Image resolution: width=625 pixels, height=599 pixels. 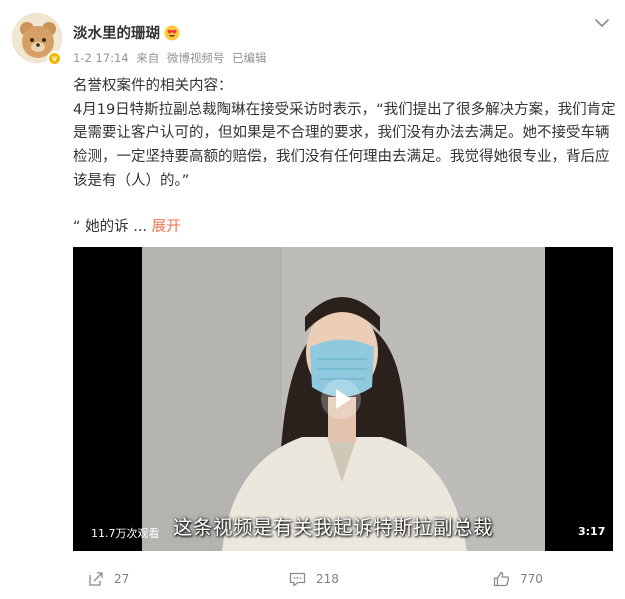 What do you see at coordinates (196, 58) in the screenshot?
I see `post-source: 微博视频号` at bounding box center [196, 58].